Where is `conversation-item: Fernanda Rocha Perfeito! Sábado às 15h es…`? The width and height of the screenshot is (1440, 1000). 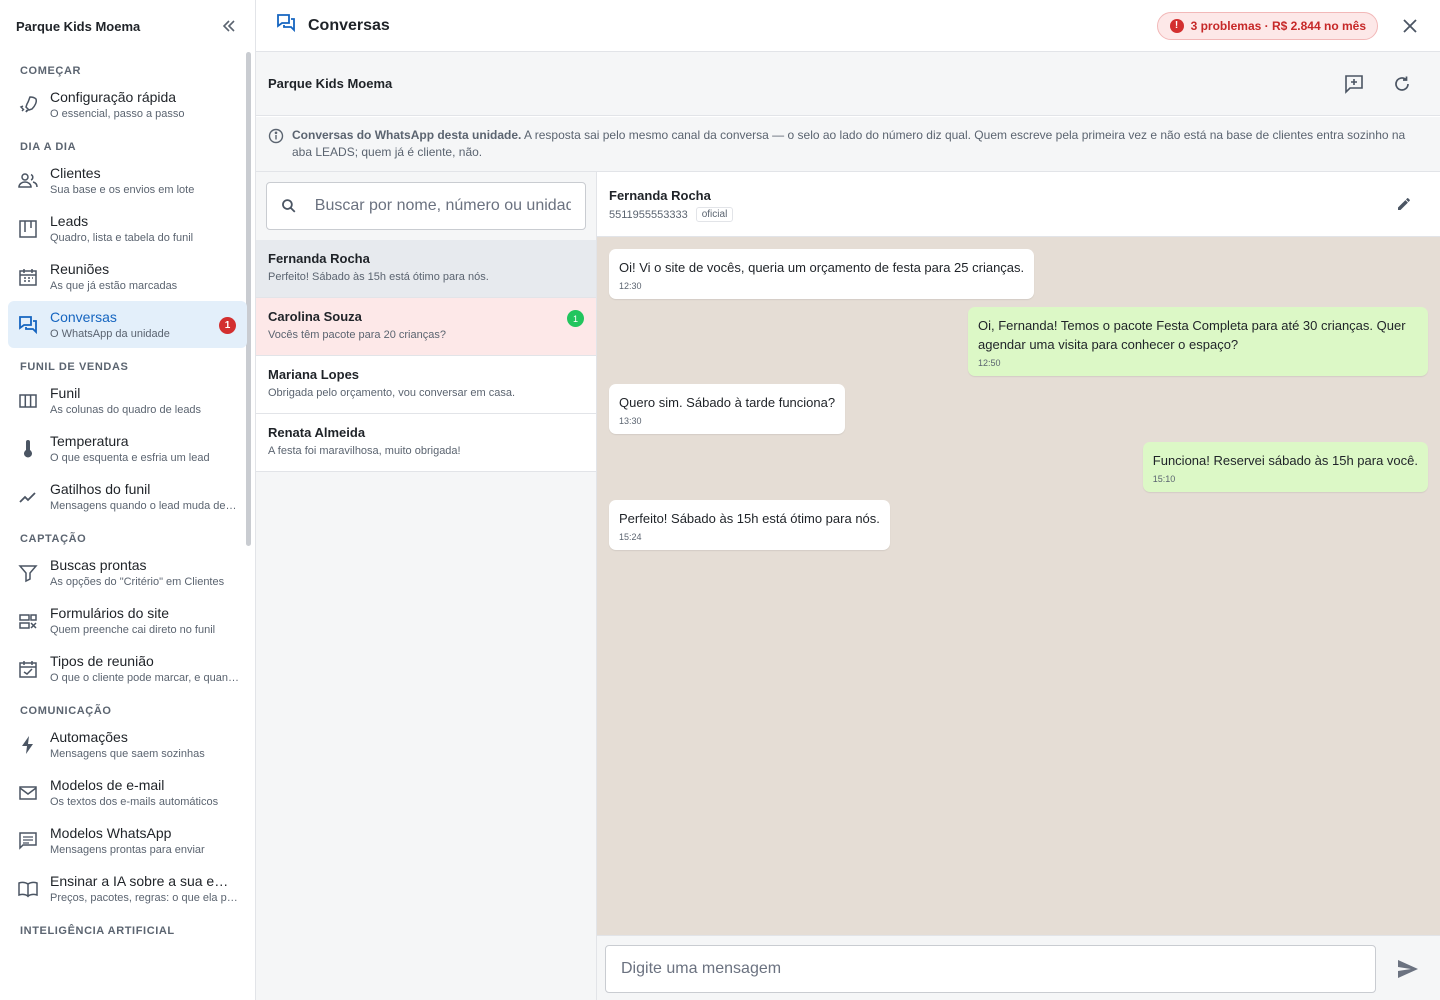
conversation-item: Fernanda Rocha Perfeito! Sábado às 15h es… is located at coordinates (426, 269).